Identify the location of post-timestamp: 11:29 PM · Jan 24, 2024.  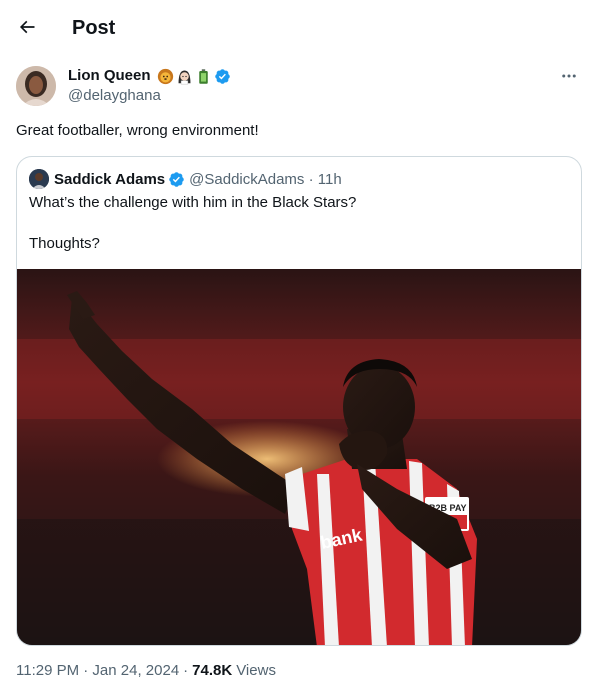
(97, 671).